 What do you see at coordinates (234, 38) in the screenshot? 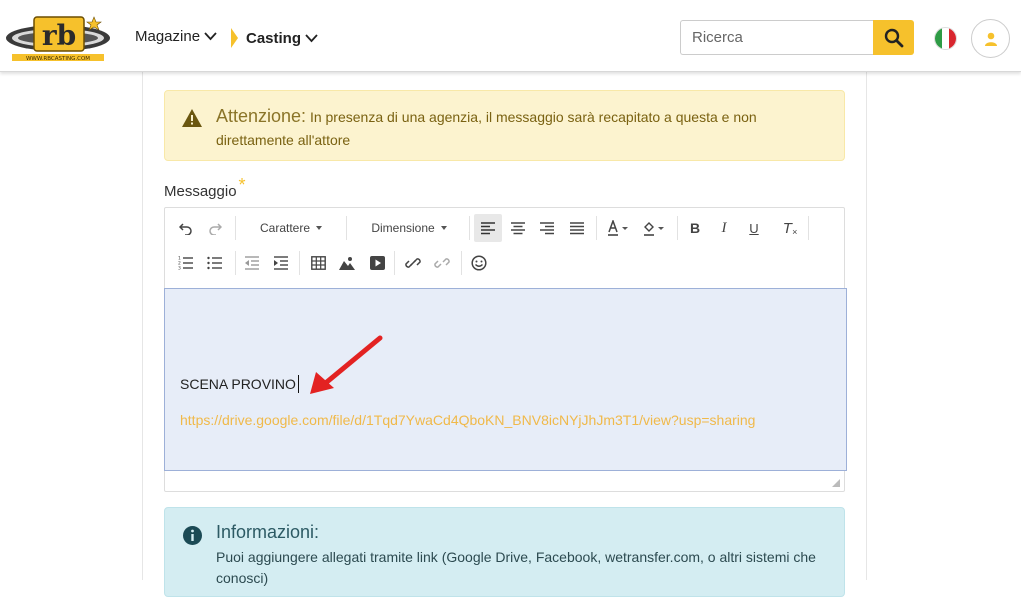
I see `casting-marker-icon` at bounding box center [234, 38].